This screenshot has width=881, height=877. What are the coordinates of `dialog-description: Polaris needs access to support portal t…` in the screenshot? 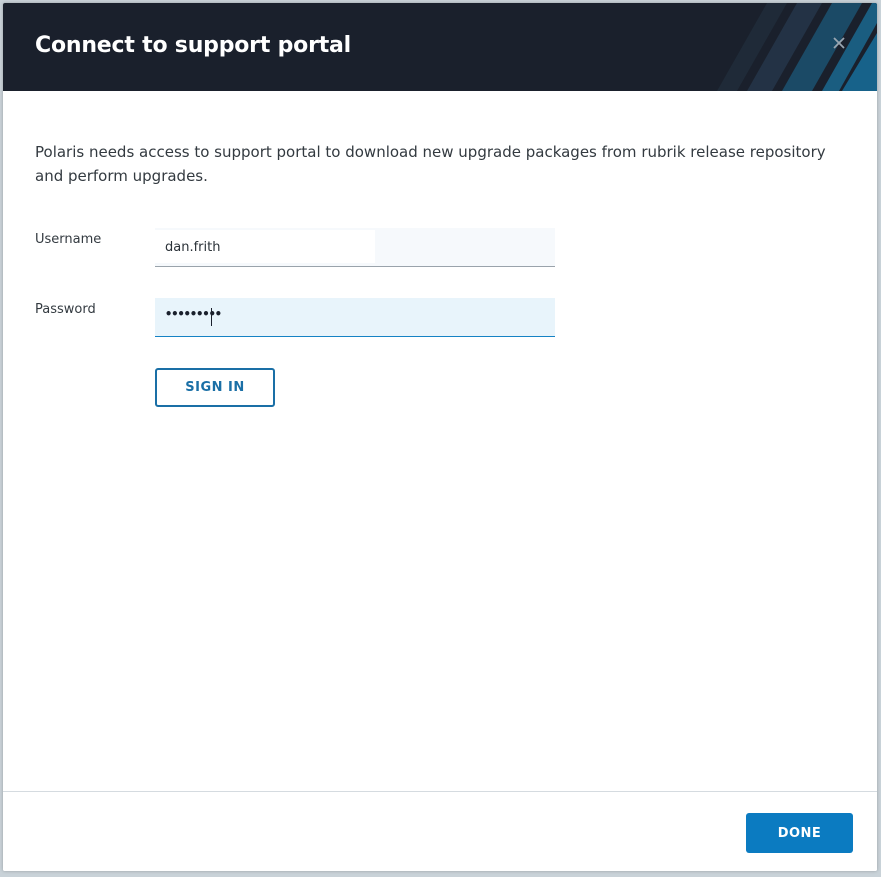 It's located at (430, 164).